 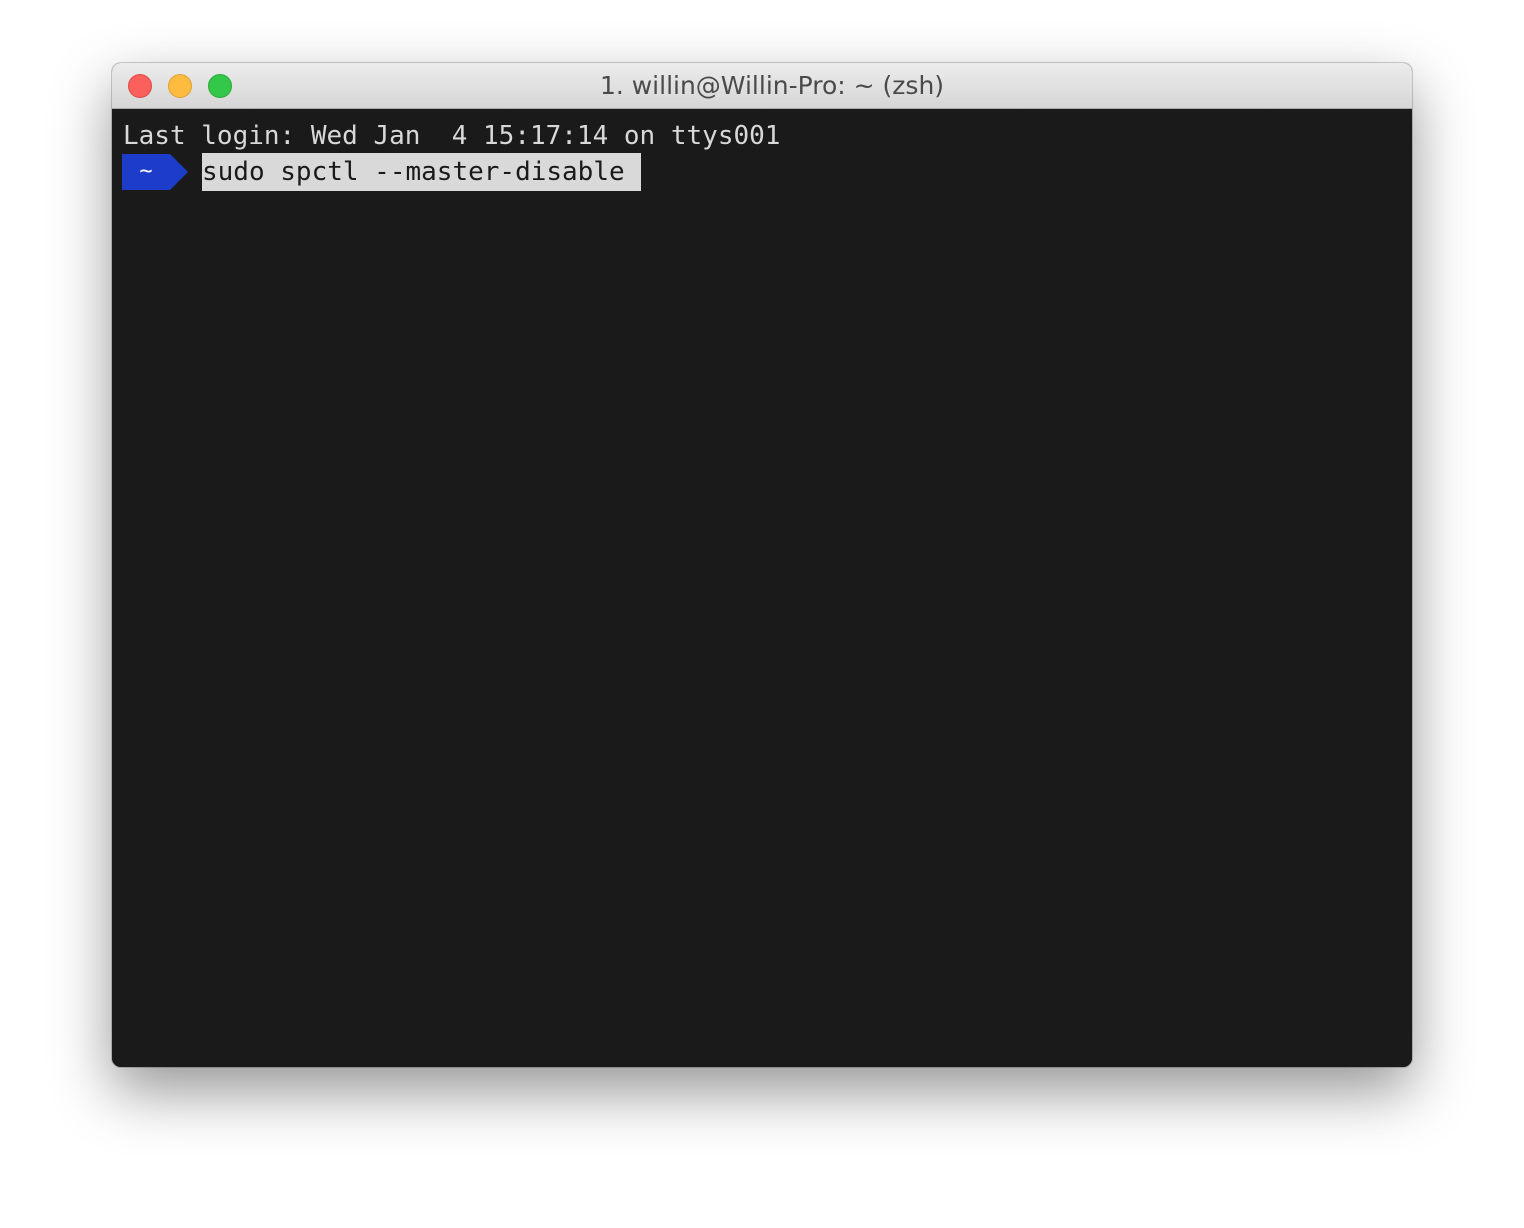 What do you see at coordinates (179, 172) in the screenshot?
I see `prompt-arrow-icon` at bounding box center [179, 172].